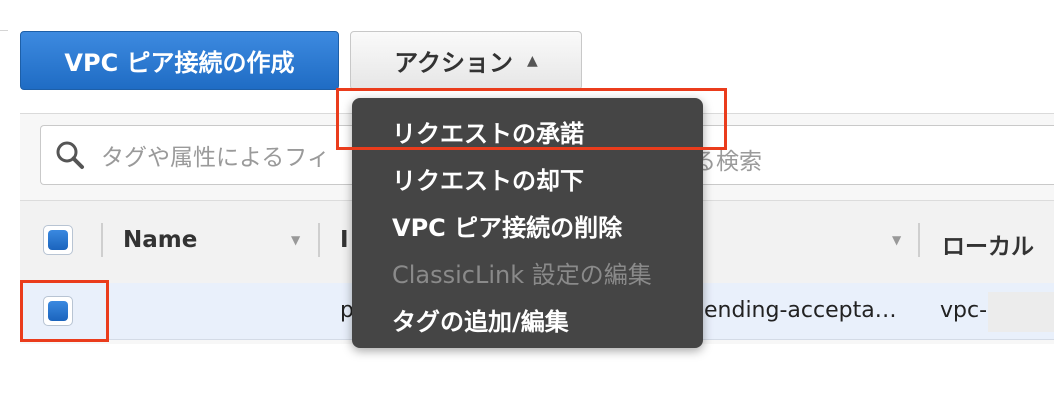 The image size is (1054, 418). Describe the element at coordinates (344, 240) in the screenshot. I see `column-header-id: I` at that location.